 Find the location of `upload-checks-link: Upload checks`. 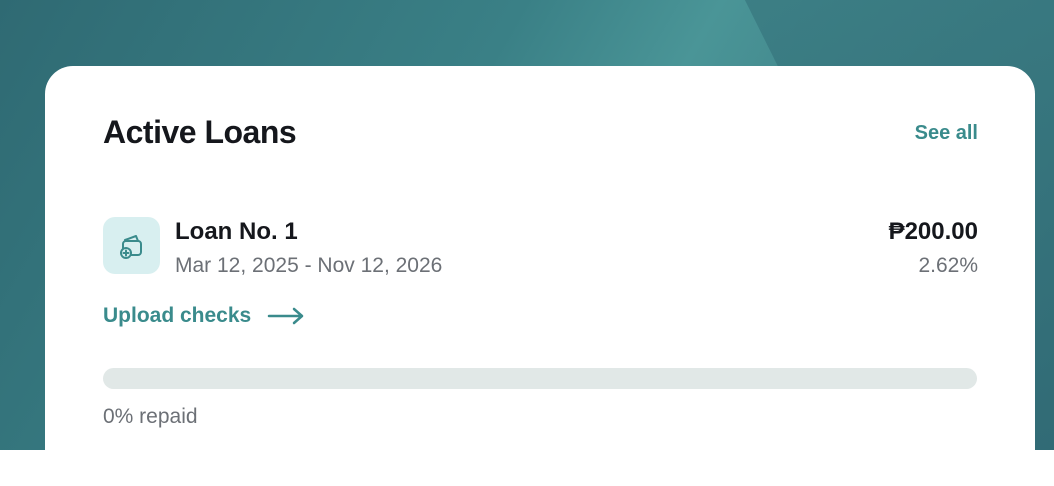

upload-checks-link: Upload checks is located at coordinates (204, 316).